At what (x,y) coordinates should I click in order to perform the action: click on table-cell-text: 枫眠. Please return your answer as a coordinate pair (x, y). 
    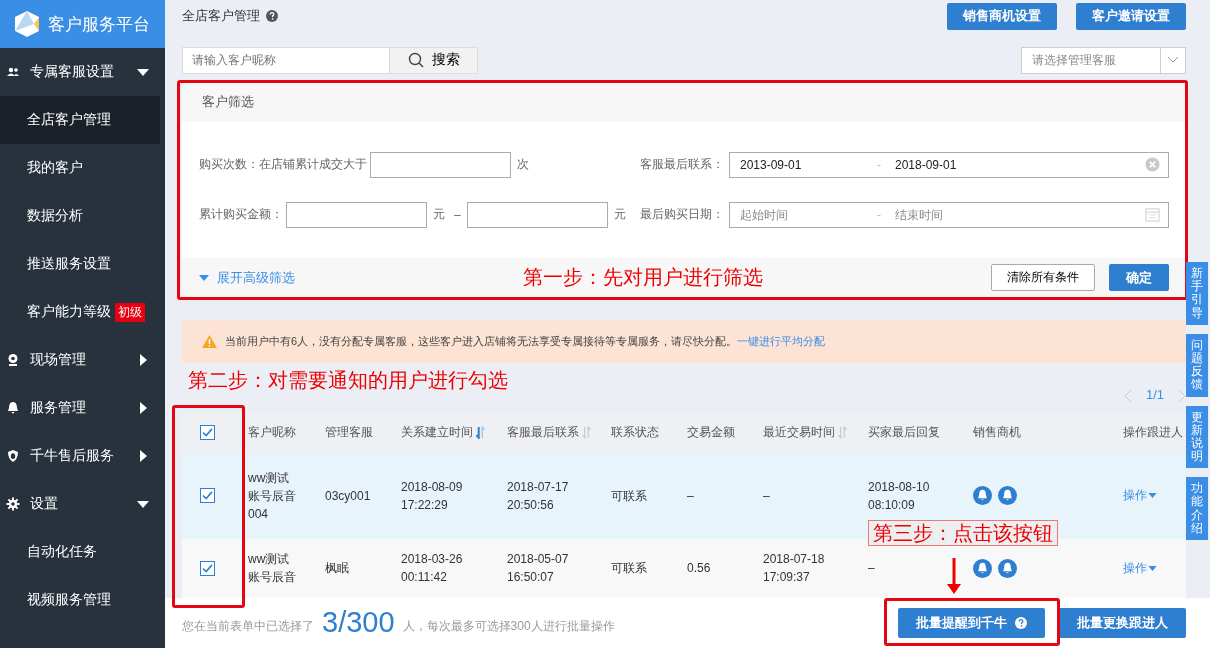
    Looking at the image, I should click on (337, 569).